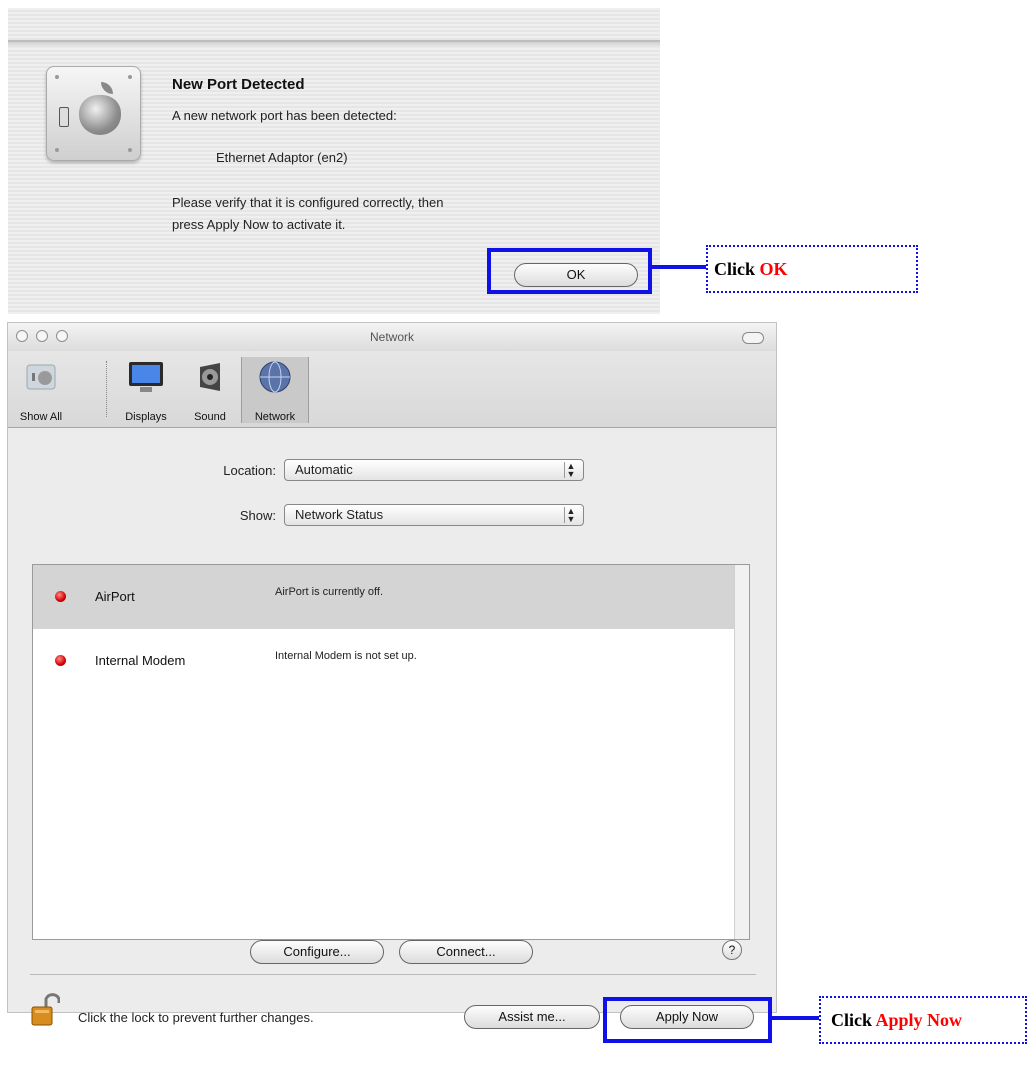 This screenshot has height=1073, width=1034. Describe the element at coordinates (100, 115) in the screenshot. I see `apple-logo-icon` at that location.